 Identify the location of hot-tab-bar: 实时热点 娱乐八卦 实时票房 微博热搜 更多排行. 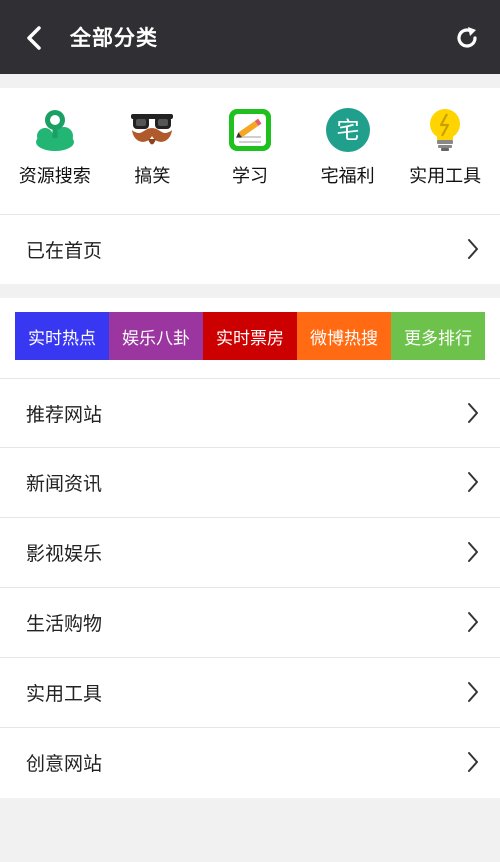
(250, 336).